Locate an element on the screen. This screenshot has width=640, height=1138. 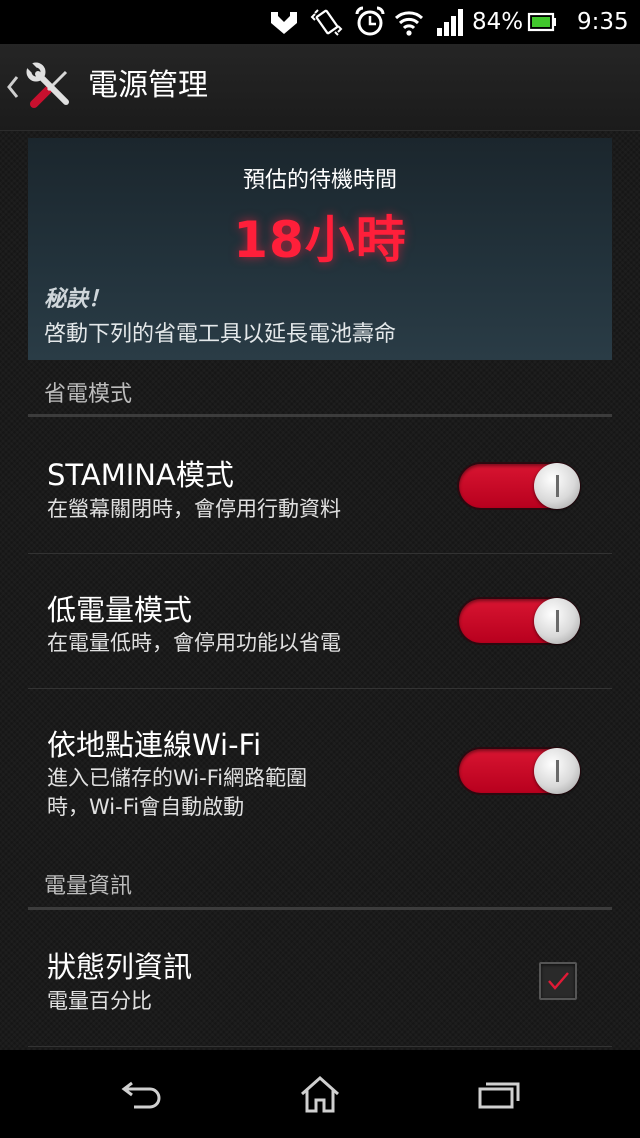
vibrate-icon is located at coordinates (326, 22).